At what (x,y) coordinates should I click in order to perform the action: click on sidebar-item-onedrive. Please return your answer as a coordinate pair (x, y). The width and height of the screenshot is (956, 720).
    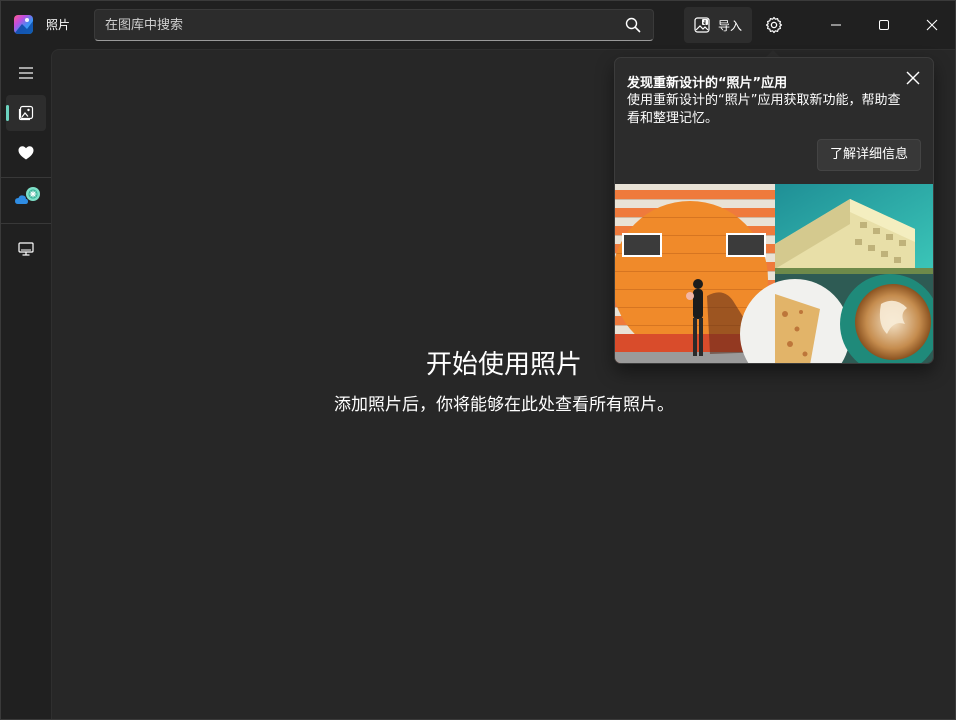
    Looking at the image, I should click on (26, 199).